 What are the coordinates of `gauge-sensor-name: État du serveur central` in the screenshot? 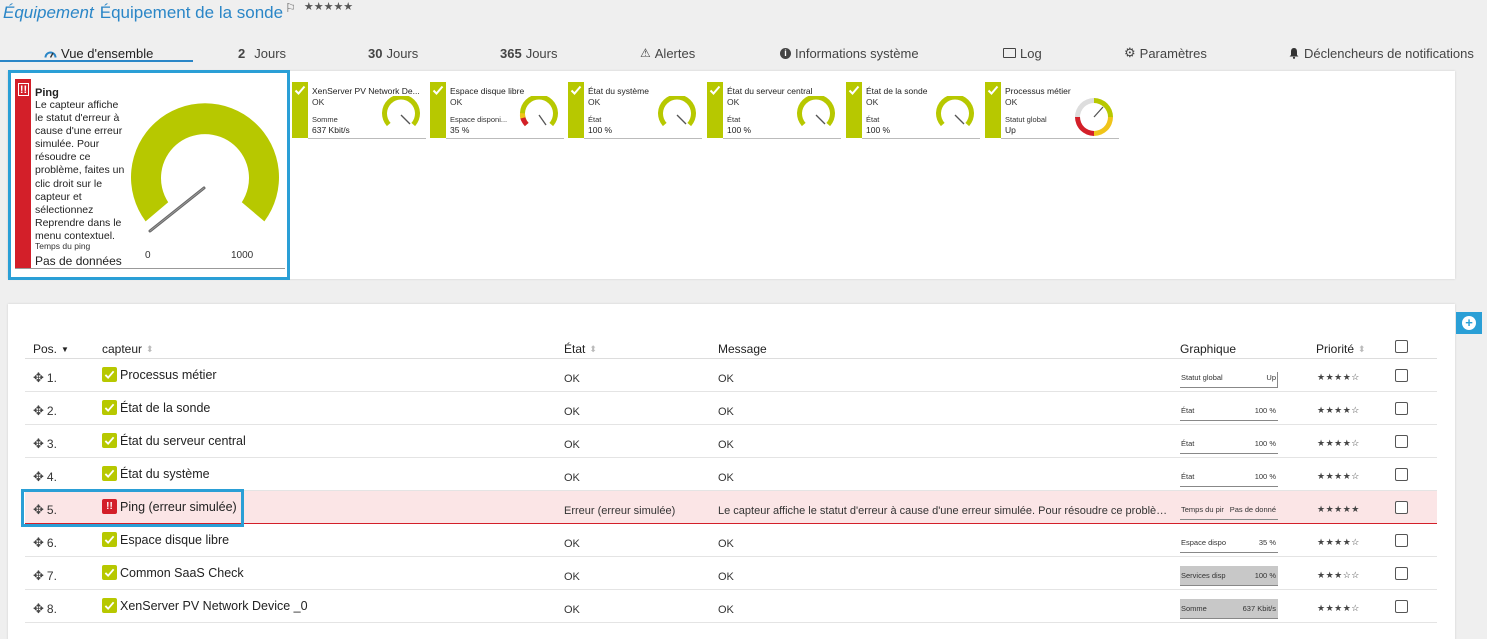 It's located at (783, 91).